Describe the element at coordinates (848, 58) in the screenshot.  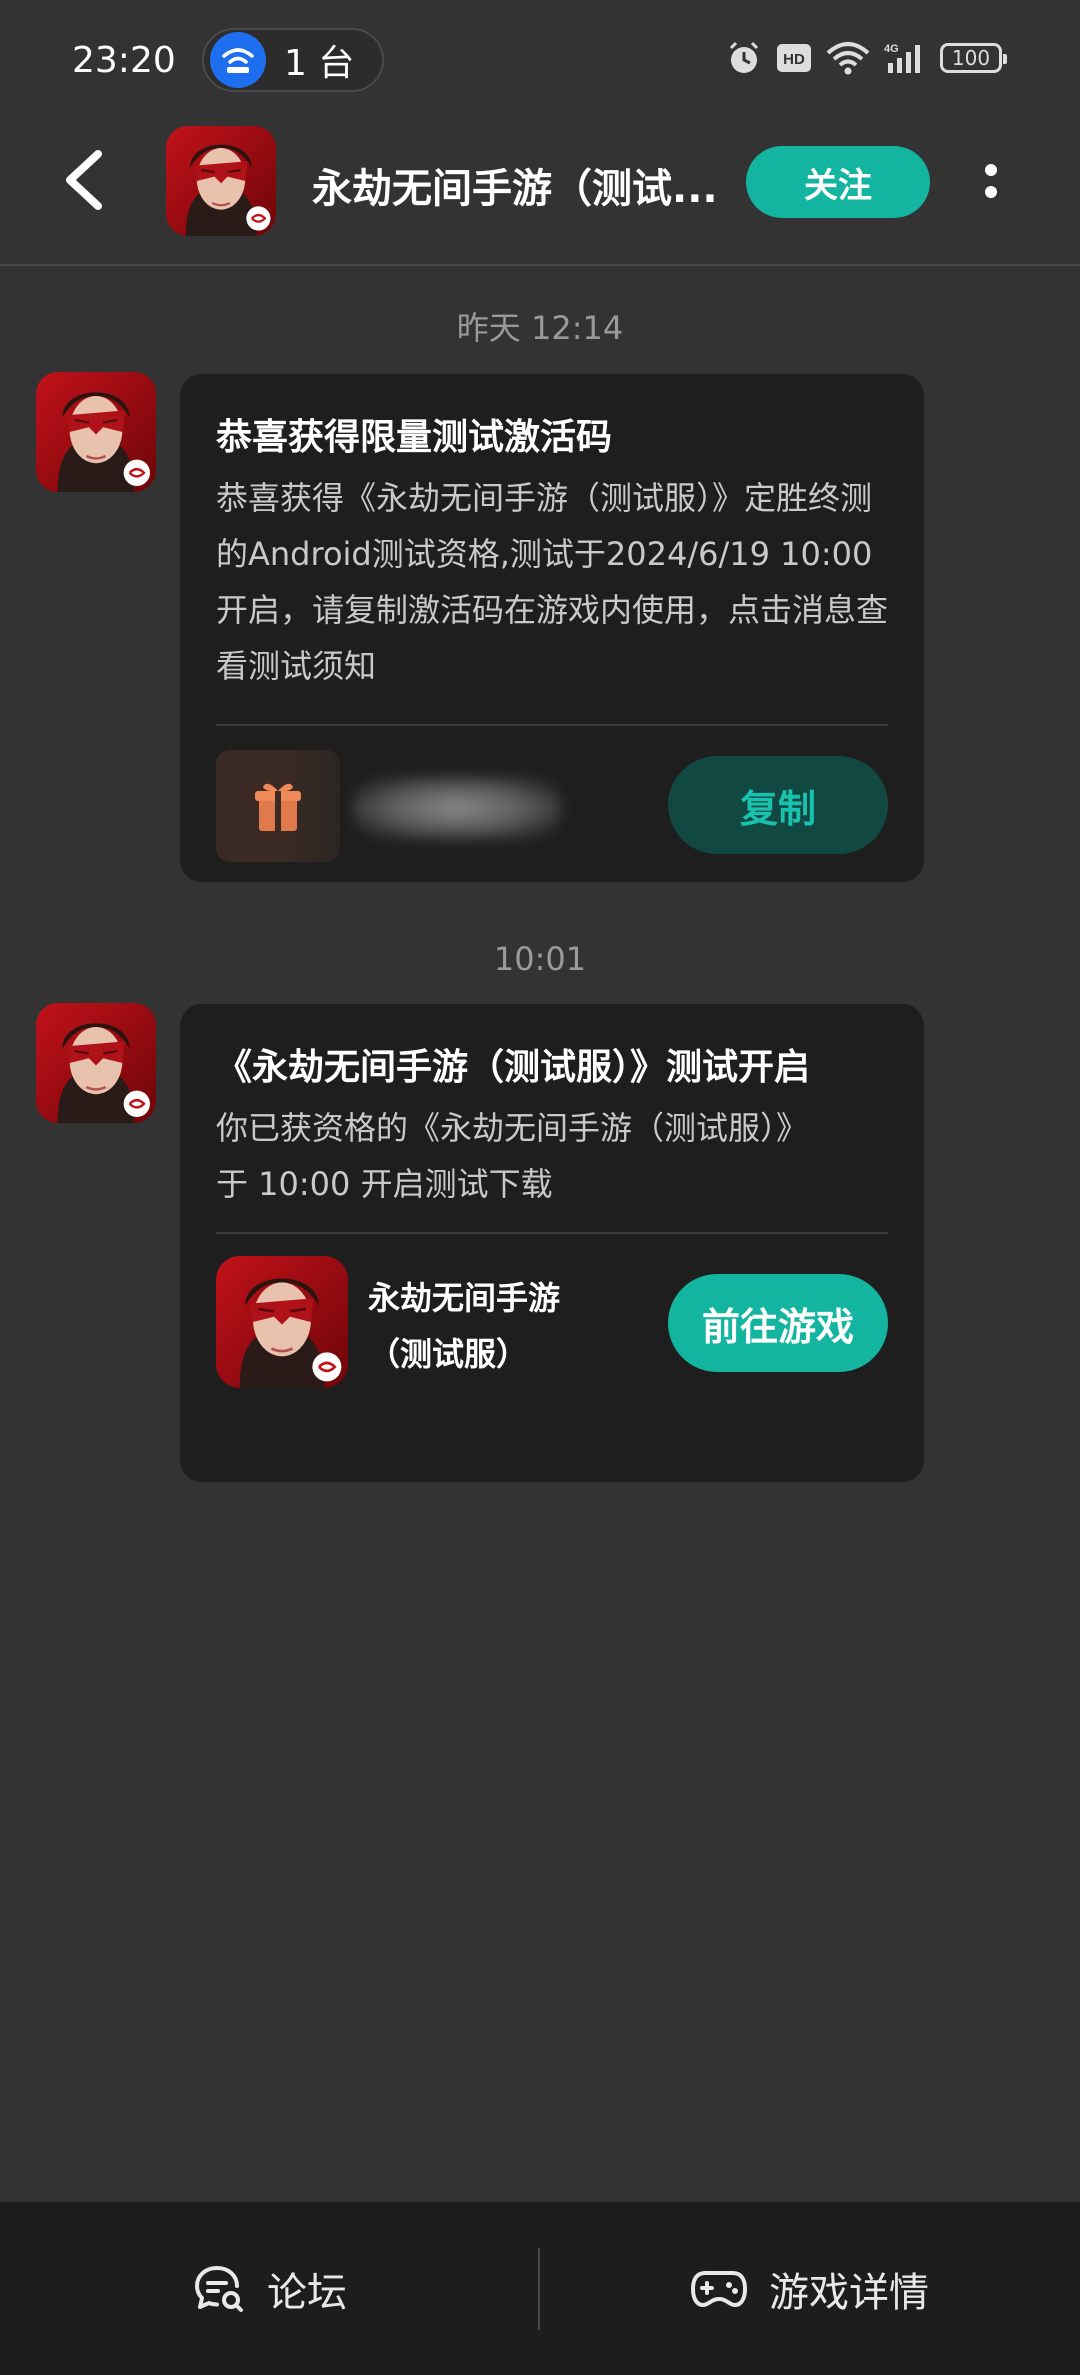
I see `wifi-icon` at that location.